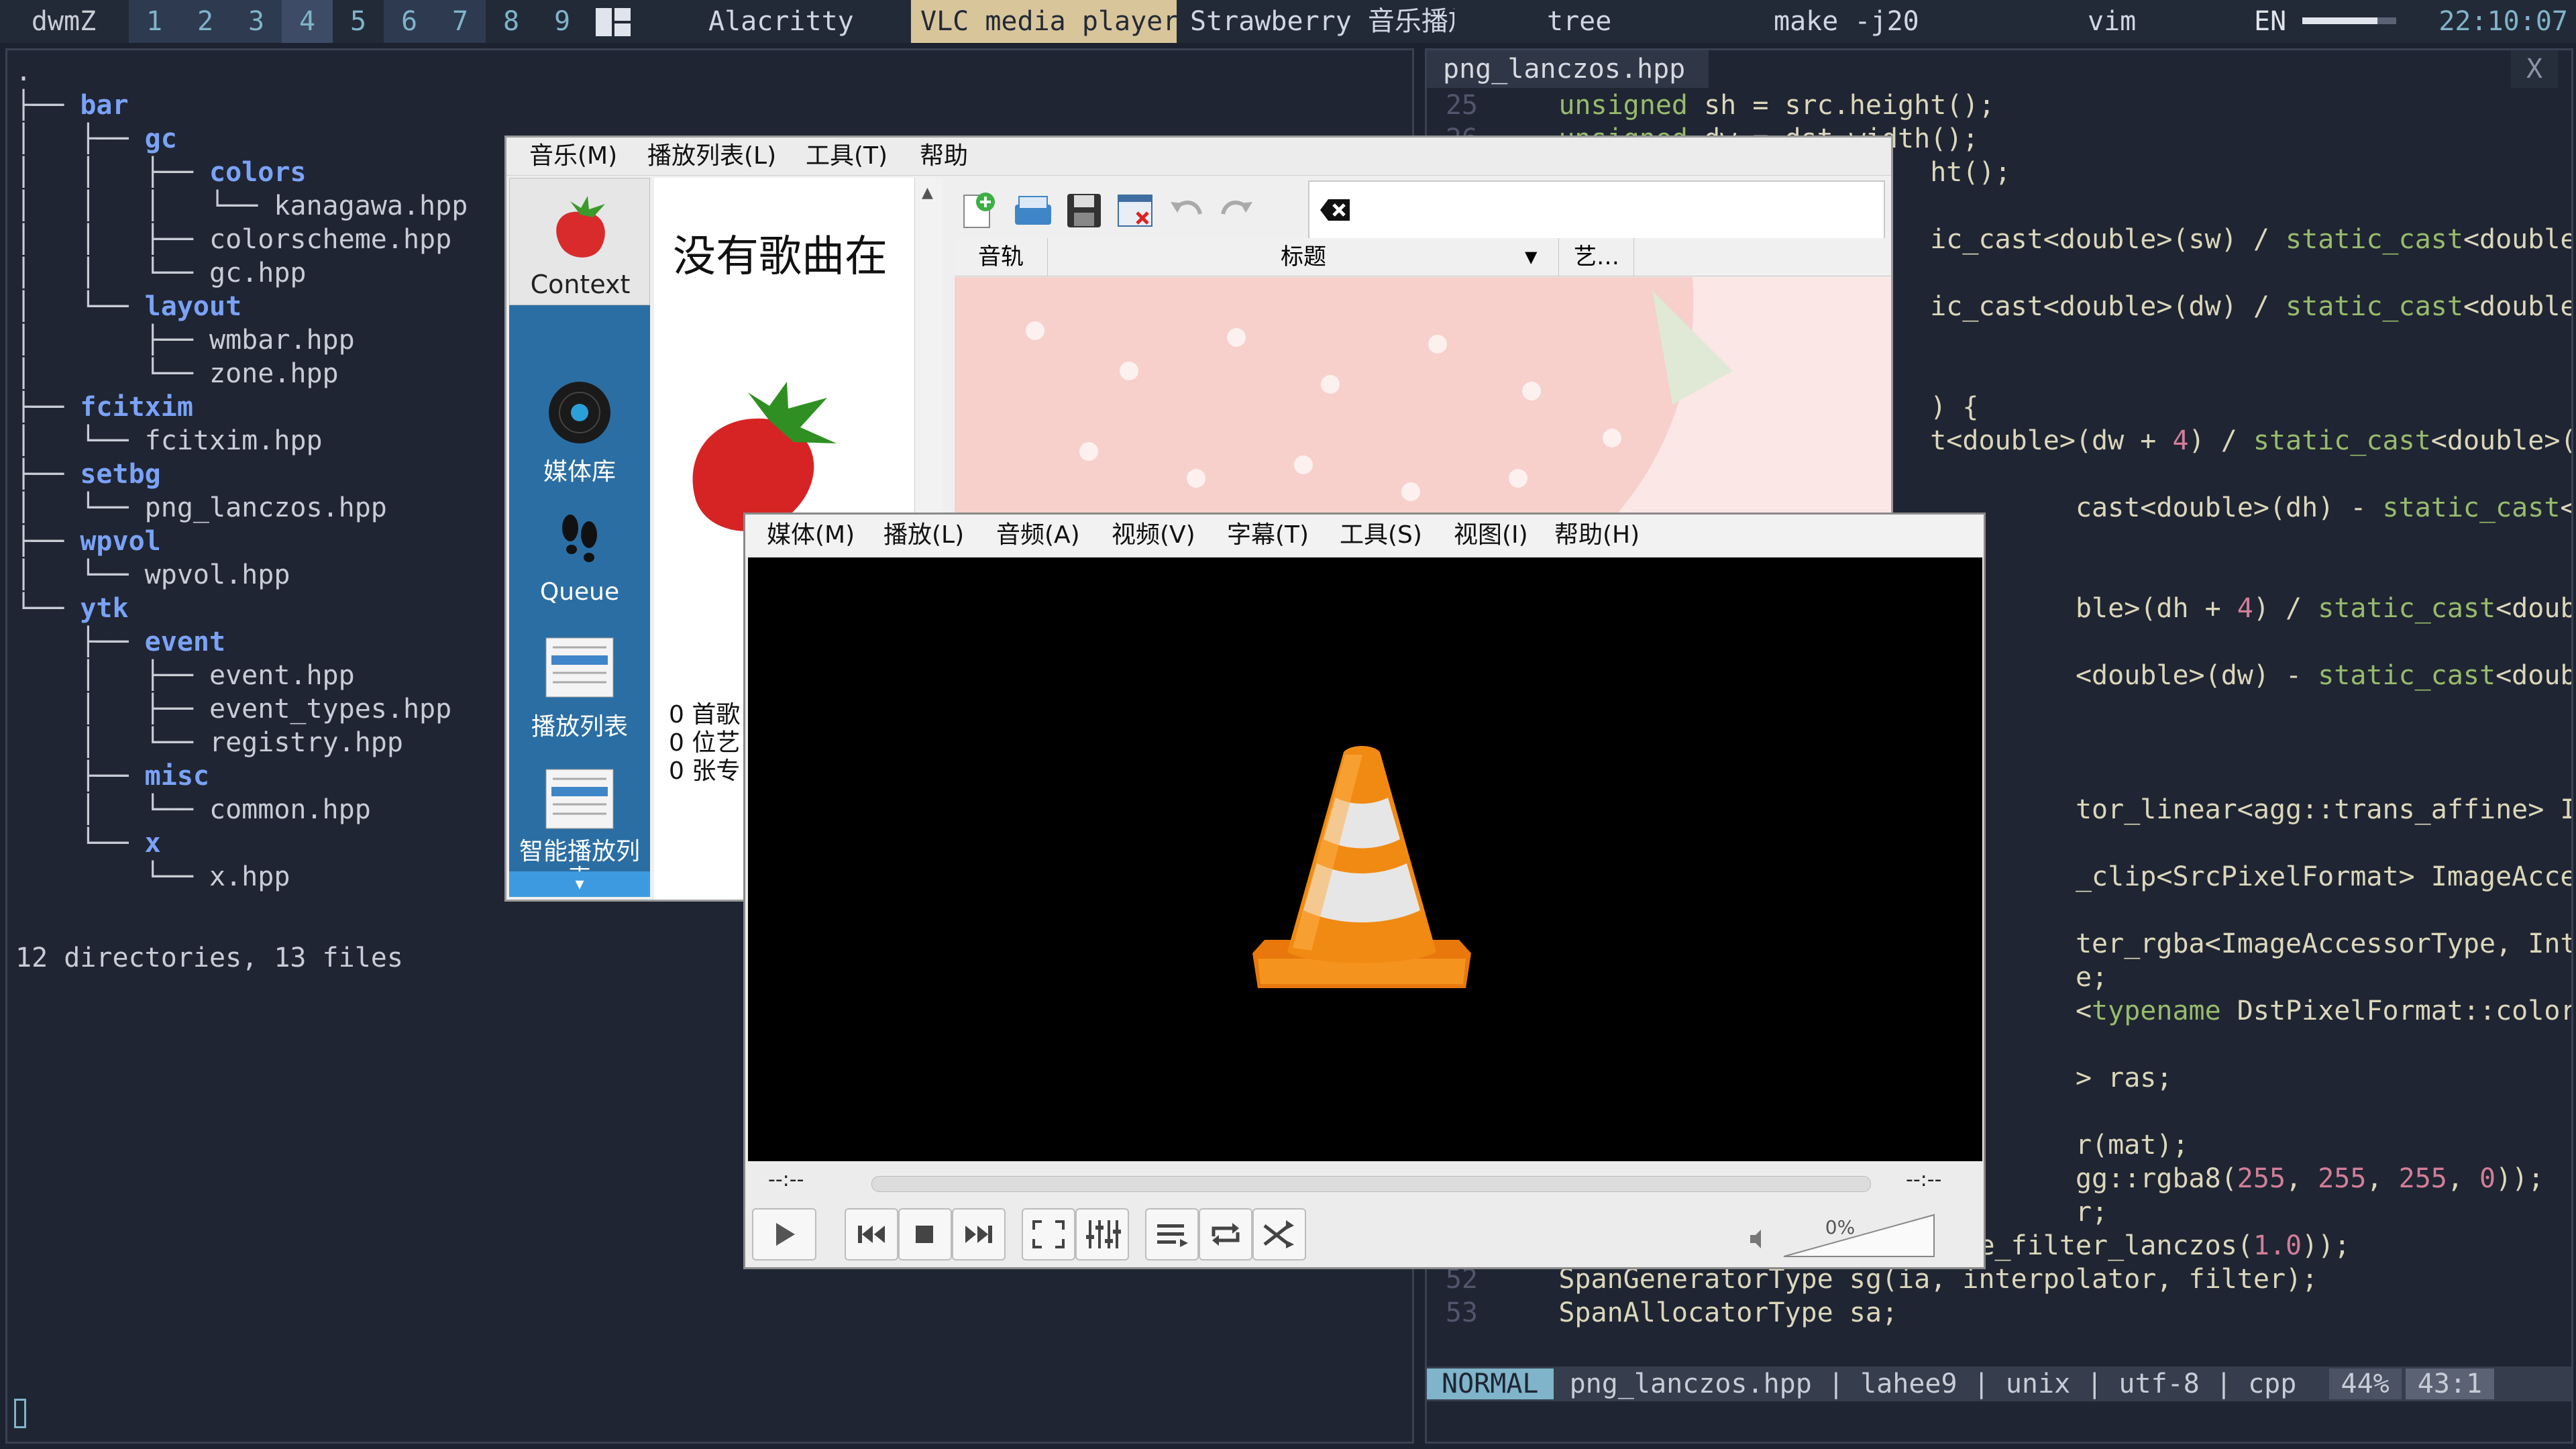 The width and height of the screenshot is (2576, 1449). What do you see at coordinates (871, 1234) in the screenshot?
I see `previous-button` at bounding box center [871, 1234].